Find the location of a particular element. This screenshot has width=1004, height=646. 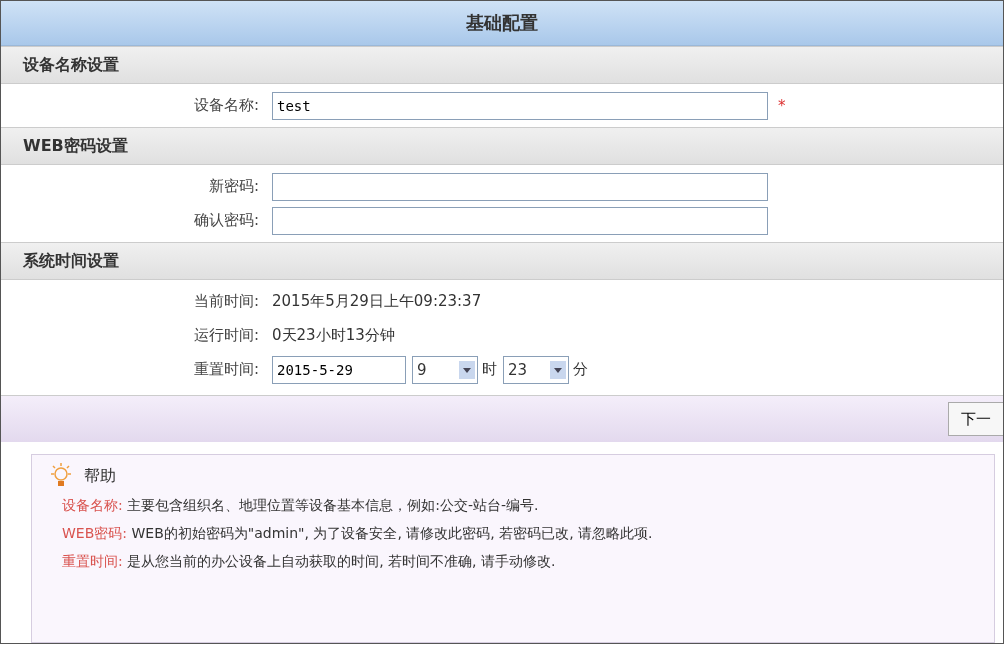

field-label: 新密码: is located at coordinates (233, 186).